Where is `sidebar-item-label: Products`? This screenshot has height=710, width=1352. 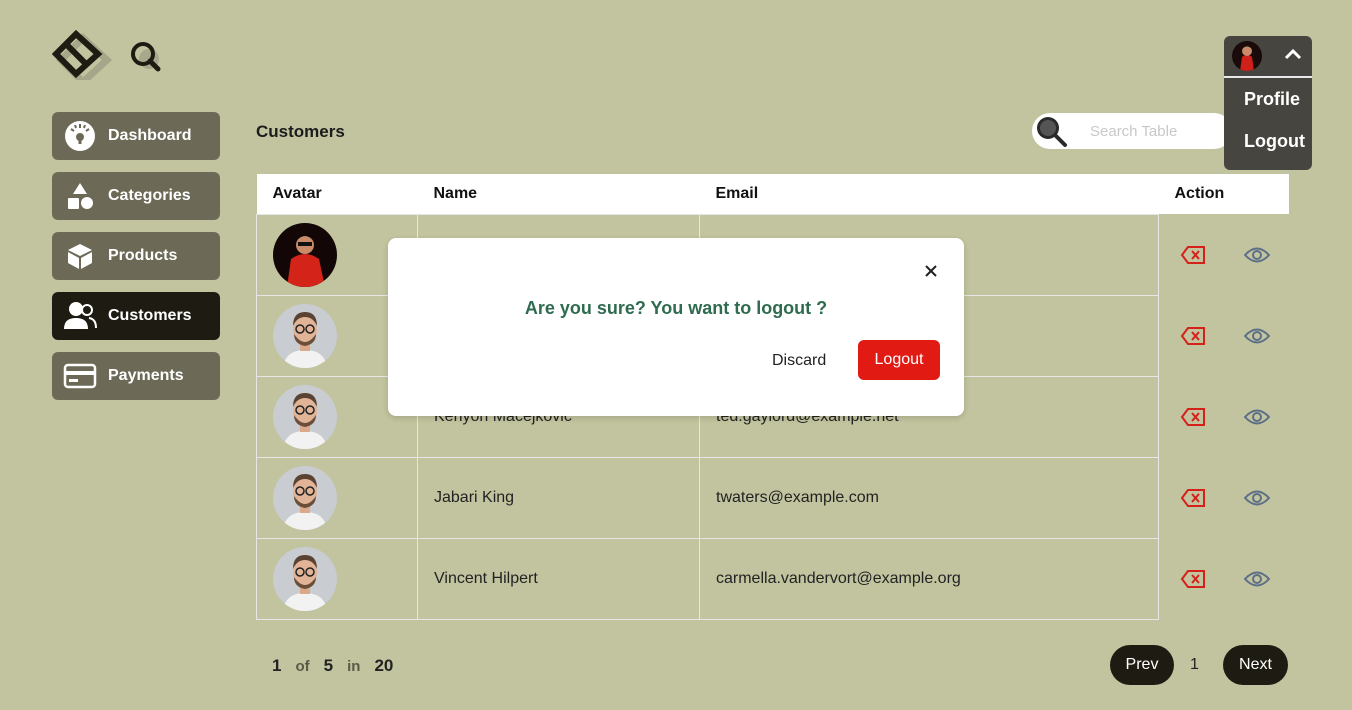
sidebar-item-label: Products is located at coordinates (143, 255).